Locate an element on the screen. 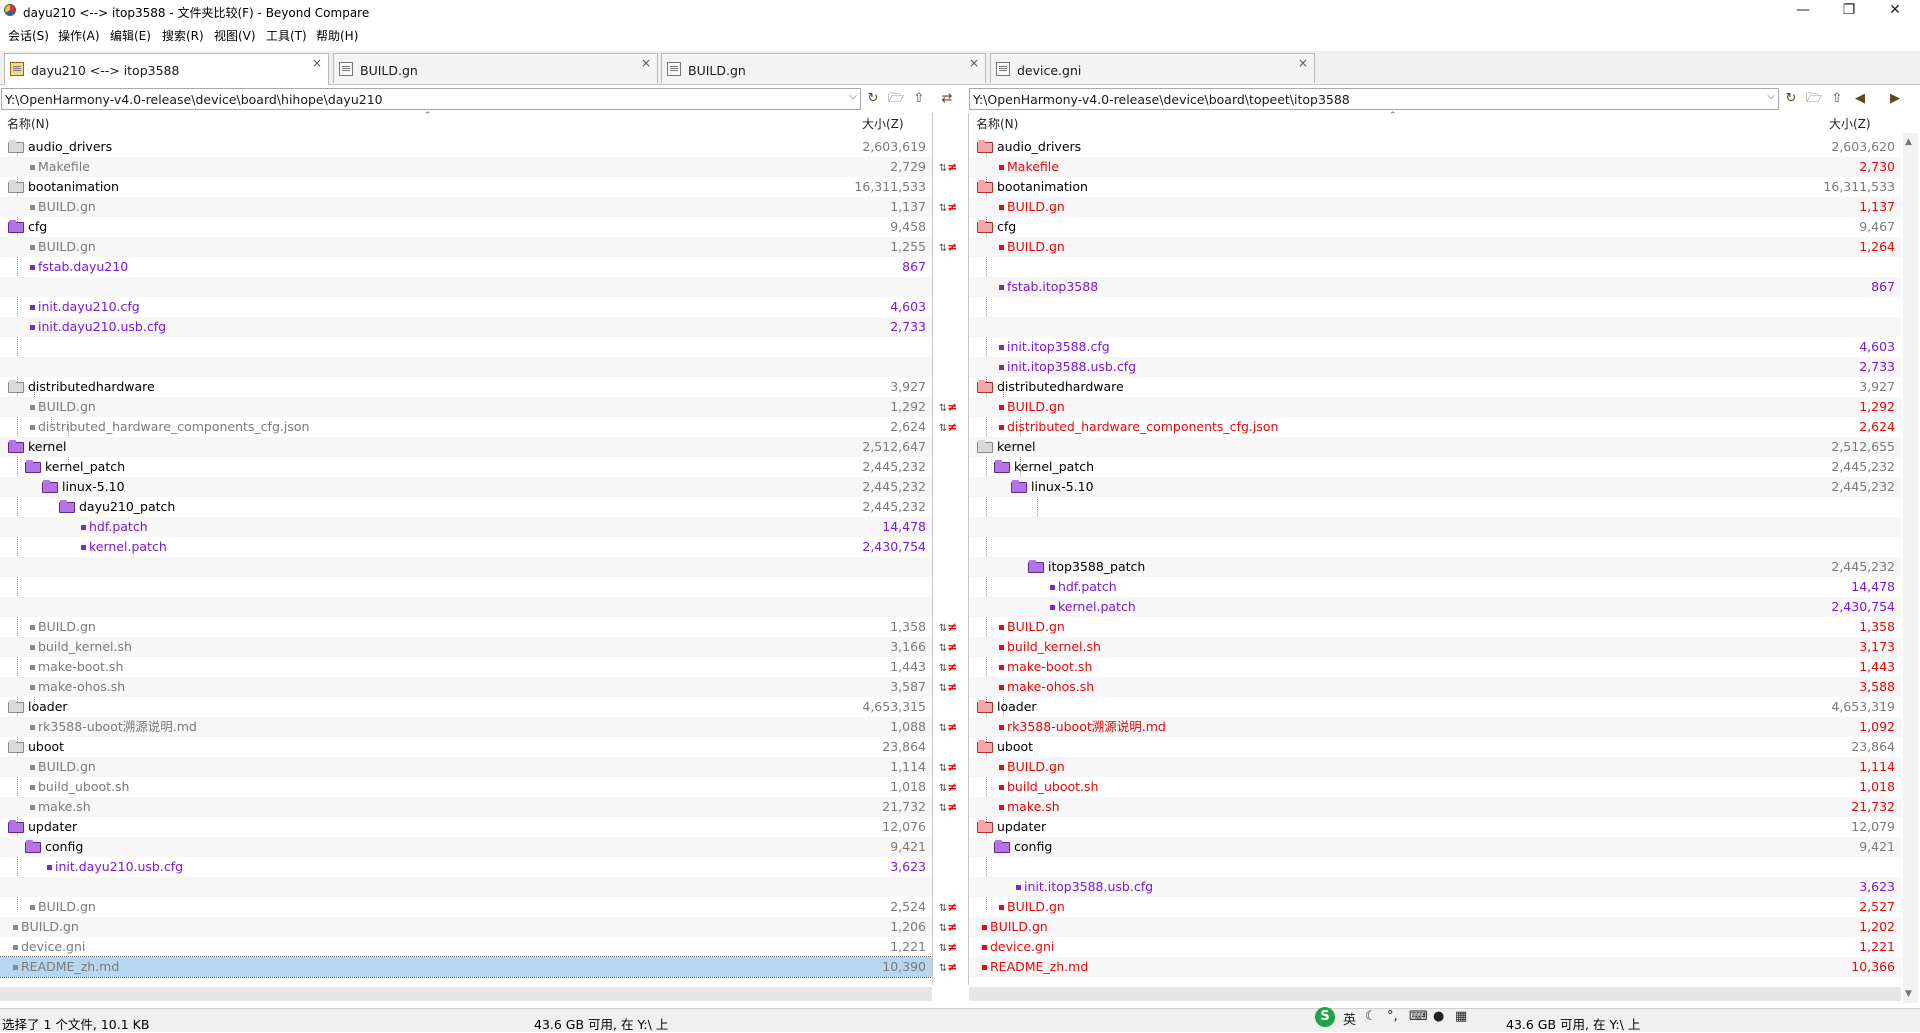 Image resolution: width=1920 pixels, height=1033 pixels. file-row: fstab.itop3588 867 is located at coordinates (1435, 287).